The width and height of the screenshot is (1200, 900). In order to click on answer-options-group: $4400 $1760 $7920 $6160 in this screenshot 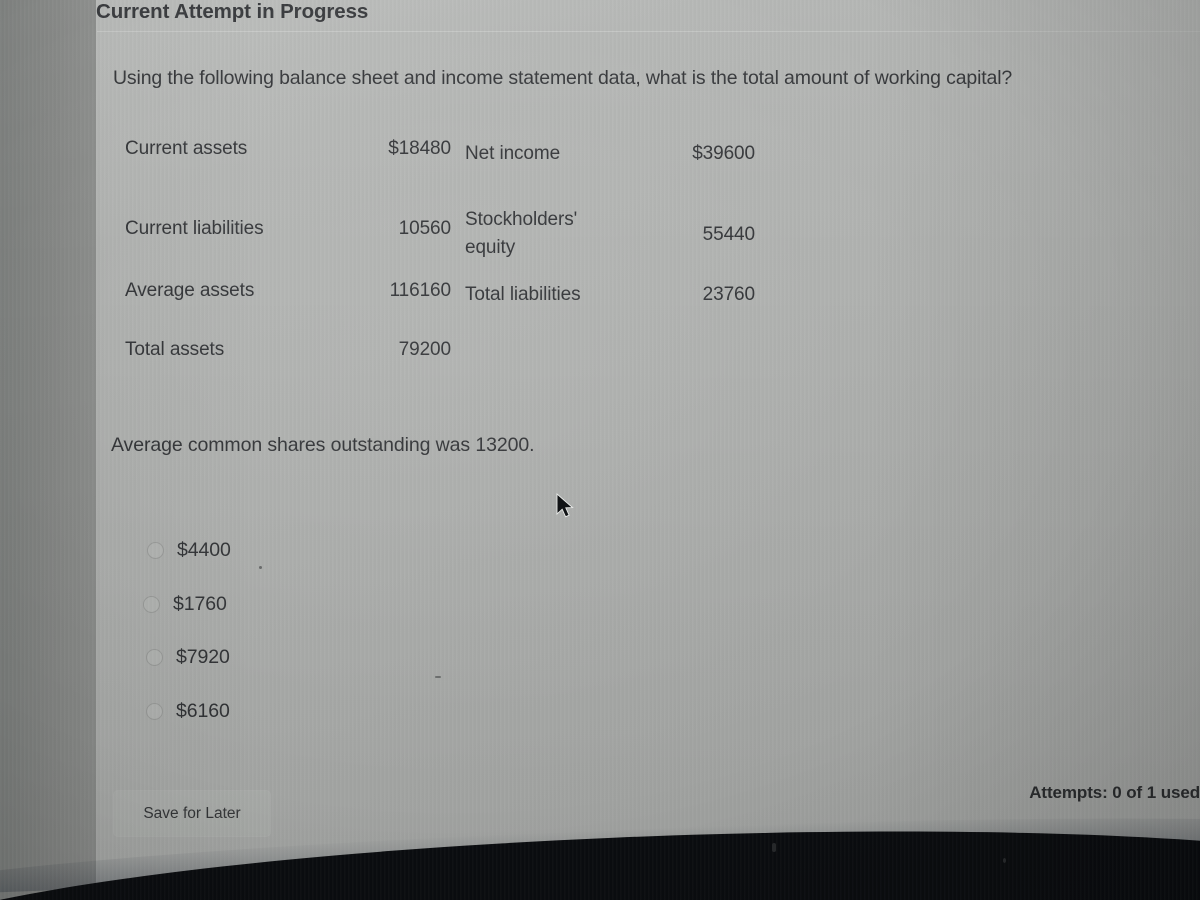, I will do `click(187, 631)`.